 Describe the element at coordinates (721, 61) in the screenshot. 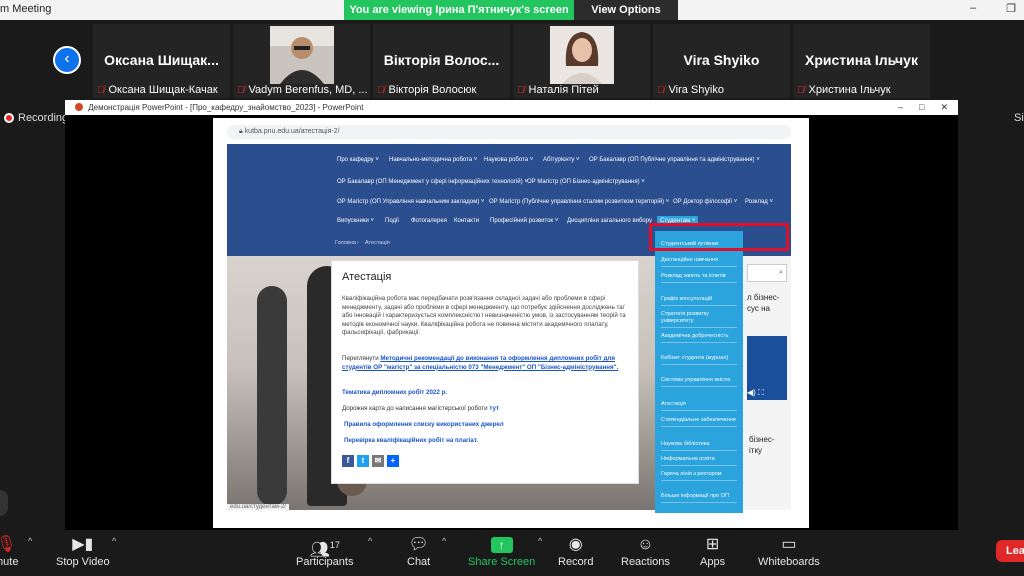

I see `participant-tile: Vira Shyiko 🎙̸ Vira Shyiko` at that location.